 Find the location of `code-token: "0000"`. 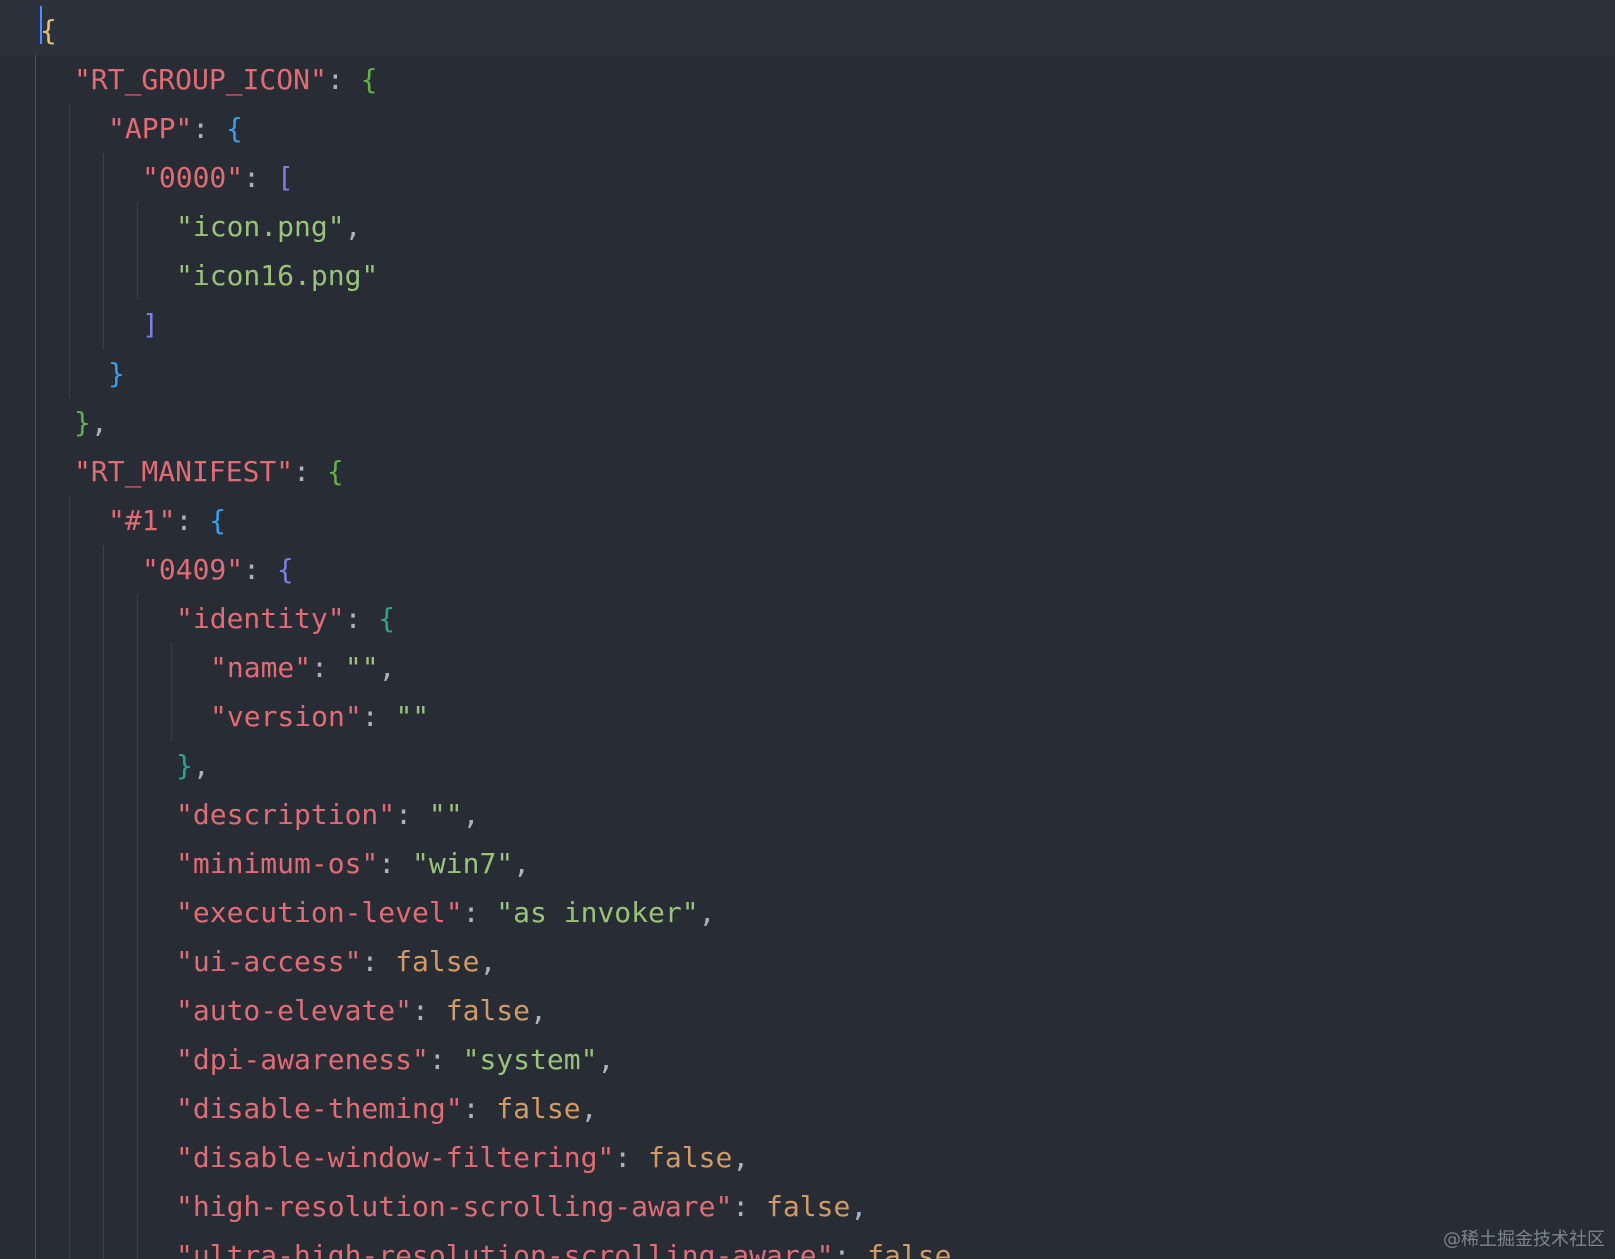

code-token: "0000" is located at coordinates (193, 177).